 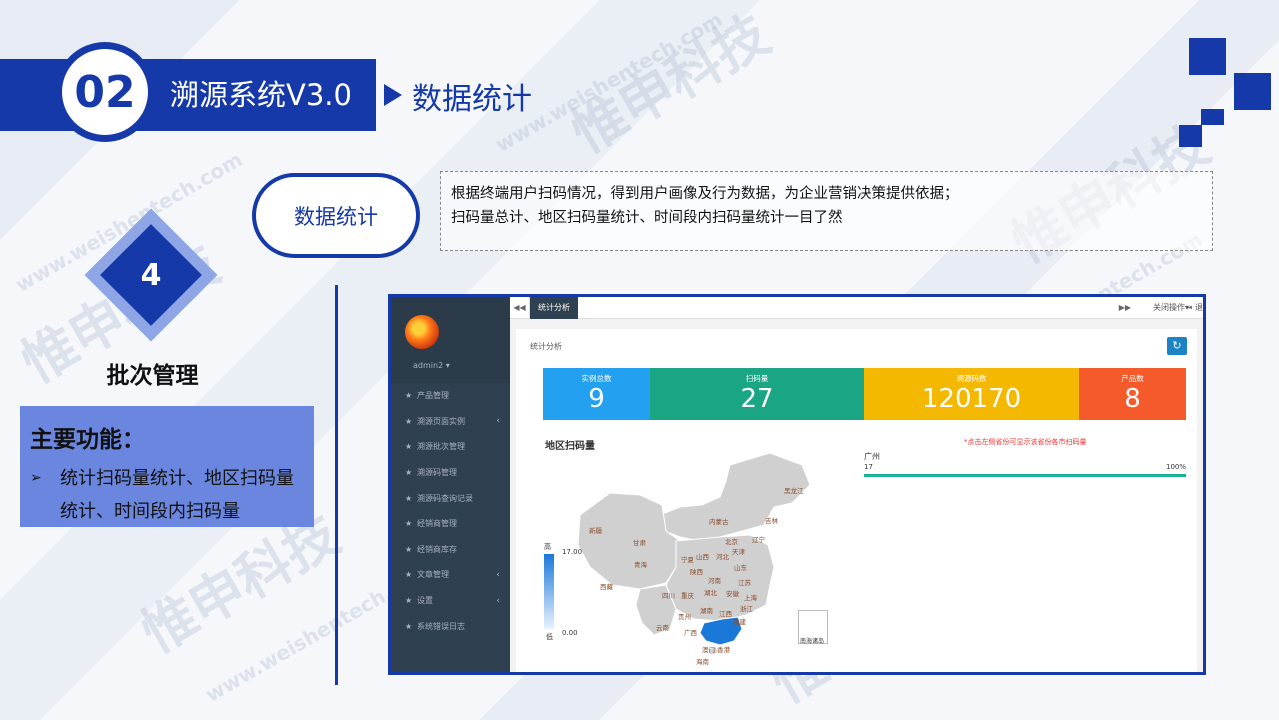 I want to click on sidebar-item: ★ 经销商库存, so click(x=450, y=550).